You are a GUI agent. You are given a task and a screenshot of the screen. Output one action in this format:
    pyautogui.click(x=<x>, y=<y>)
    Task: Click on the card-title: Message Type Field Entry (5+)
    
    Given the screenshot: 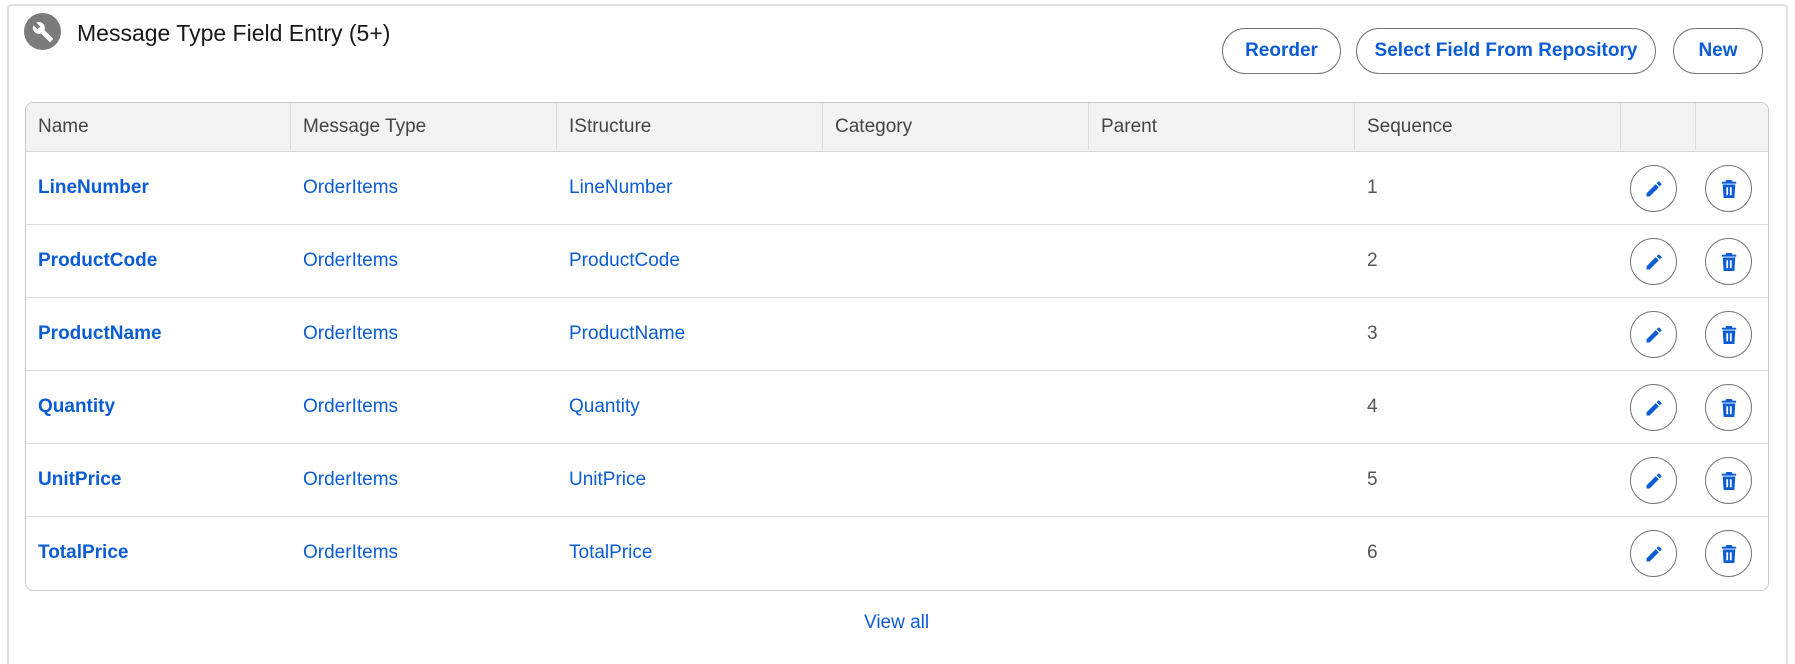 What is the action you would take?
    pyautogui.click(x=234, y=33)
    